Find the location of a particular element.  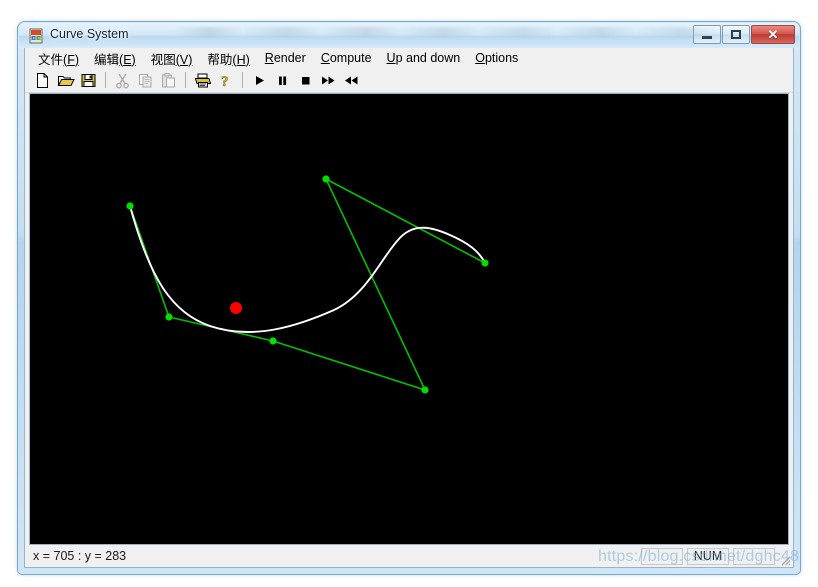

maximize-button is located at coordinates (736, 34).